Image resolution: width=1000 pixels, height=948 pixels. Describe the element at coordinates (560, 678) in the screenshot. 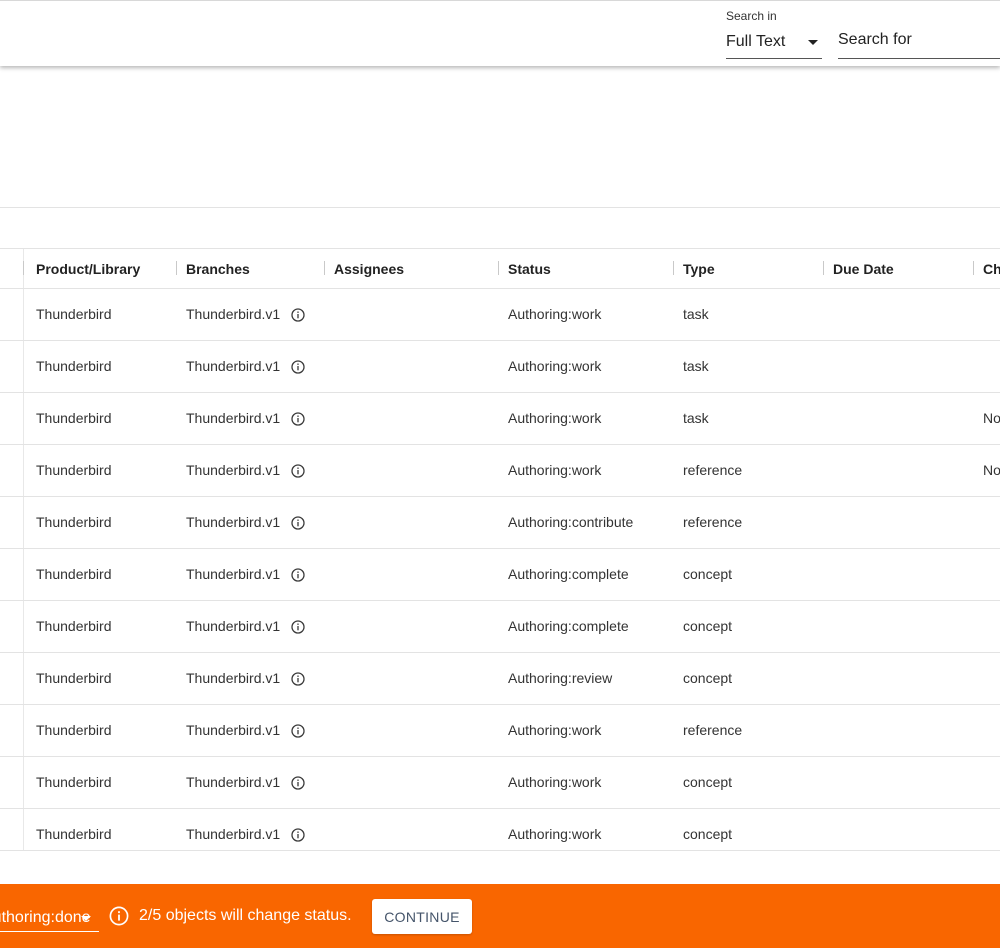

I see `cell-status: Authoring:review` at that location.